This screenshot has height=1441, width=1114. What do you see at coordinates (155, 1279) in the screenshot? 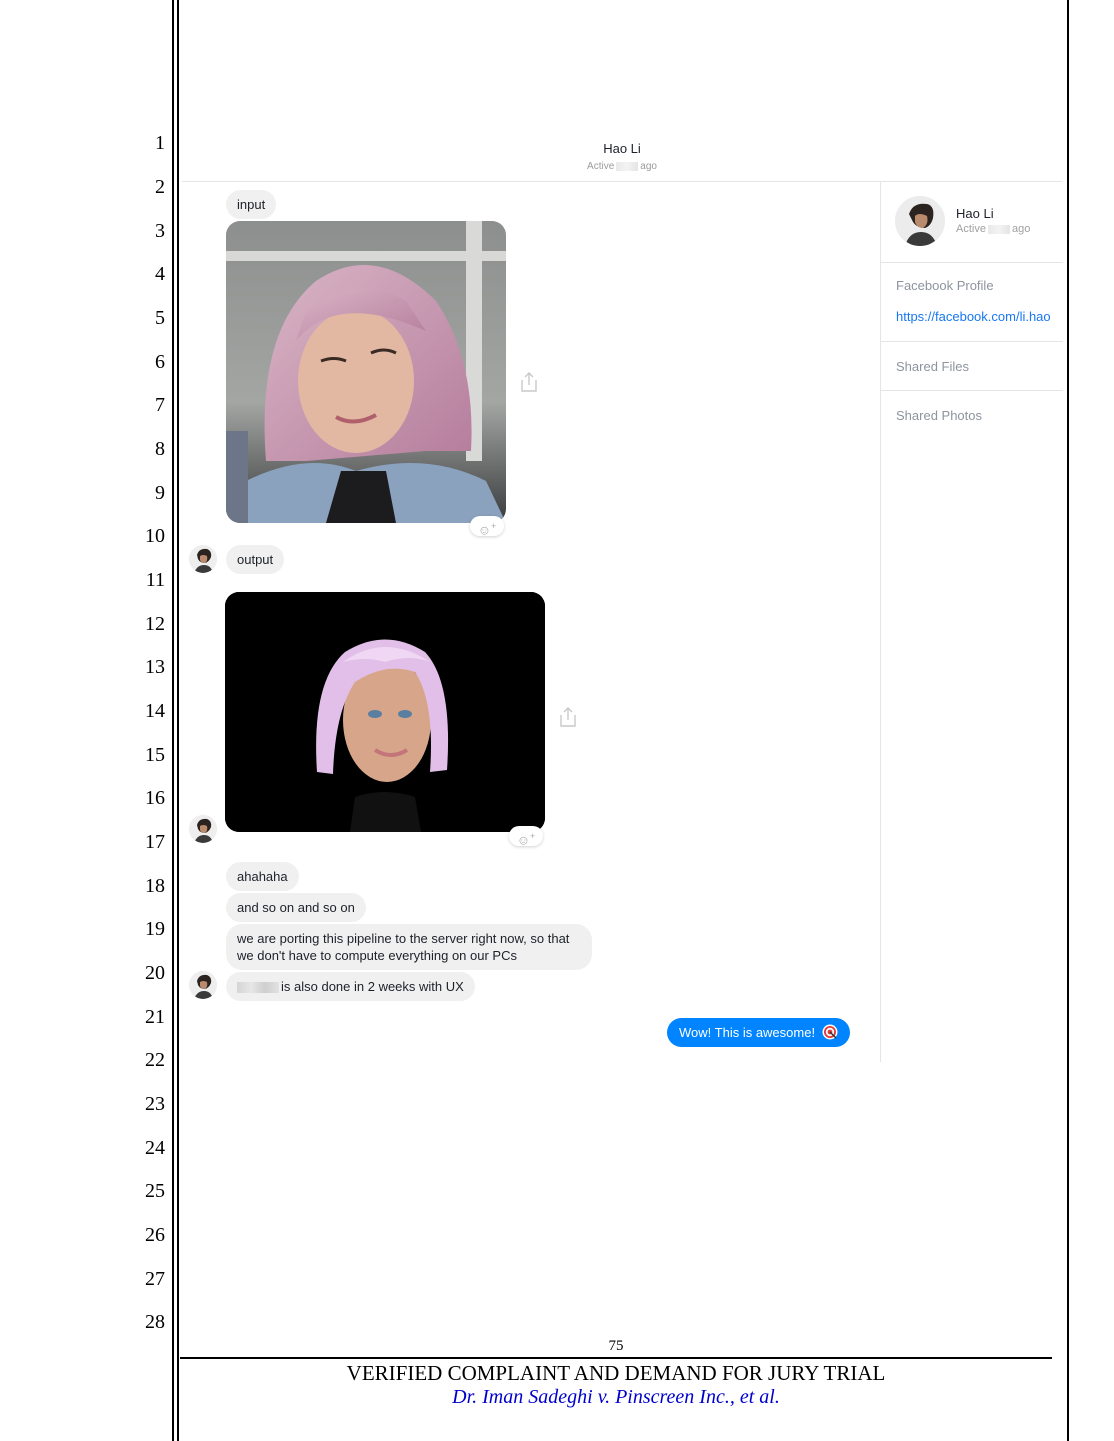
I see `line-number: 27` at bounding box center [155, 1279].